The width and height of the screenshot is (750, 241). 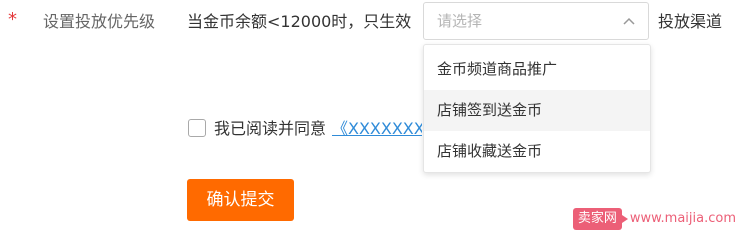 I want to click on select-placeholder: 请选择, so click(x=460, y=21).